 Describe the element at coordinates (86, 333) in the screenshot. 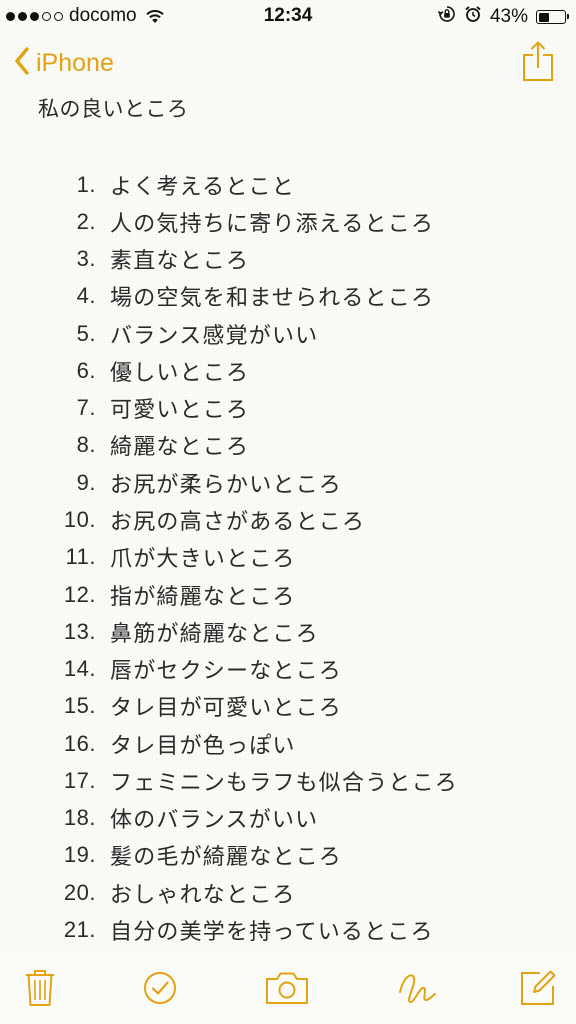

I see `list-item-number: 5.` at that location.